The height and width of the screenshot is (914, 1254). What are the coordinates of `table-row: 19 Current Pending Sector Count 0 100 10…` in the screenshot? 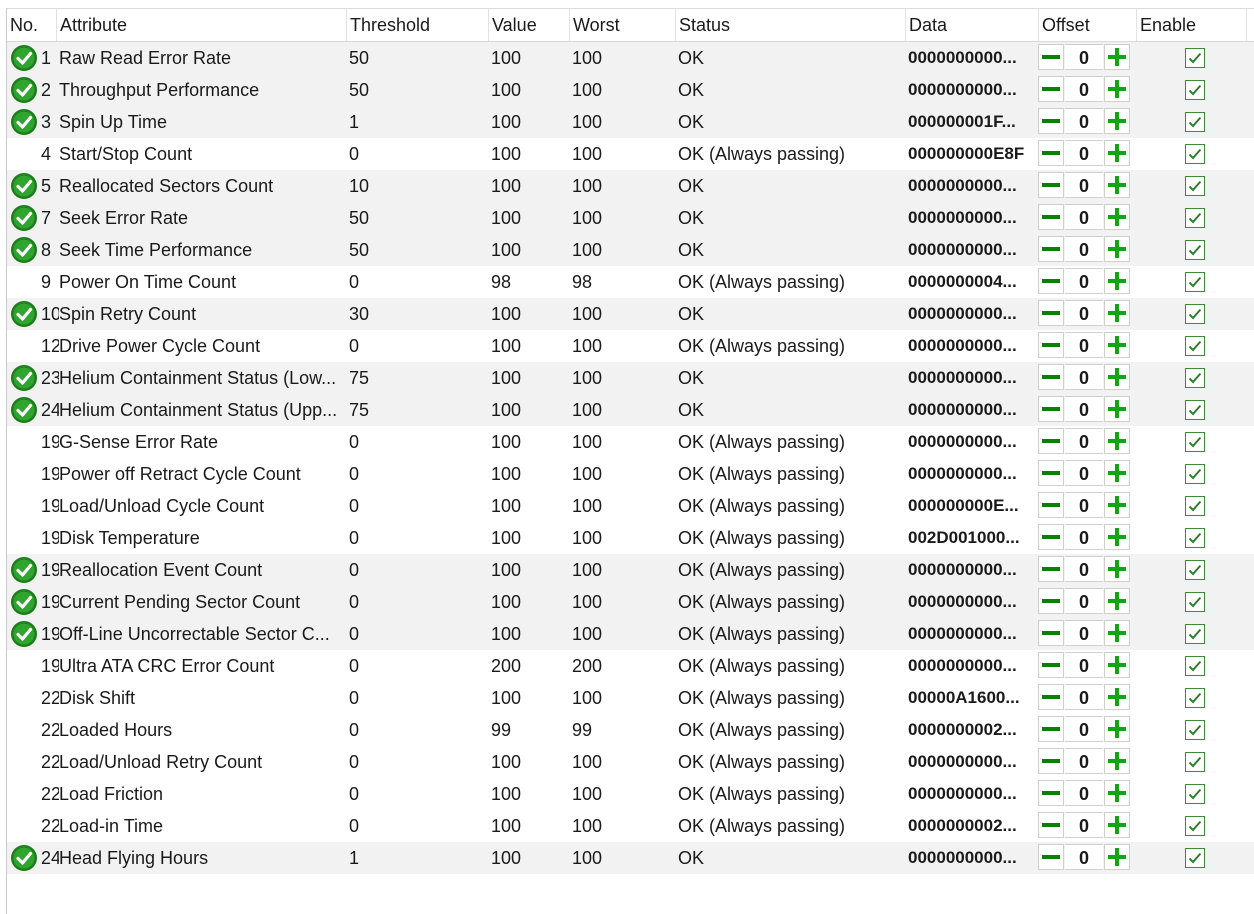 It's located at (630, 602).